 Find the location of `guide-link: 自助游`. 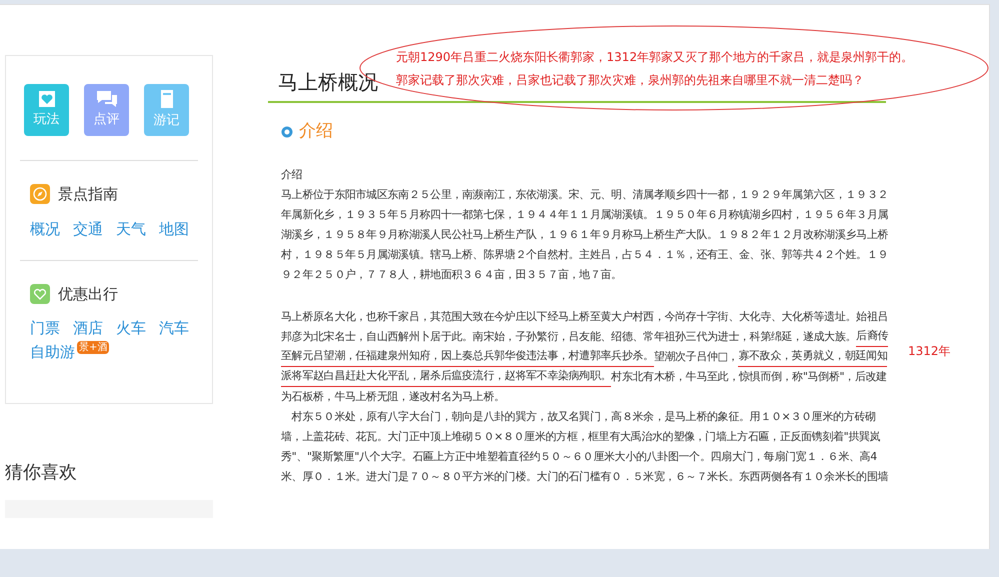

guide-link: 自助游 is located at coordinates (52, 352).